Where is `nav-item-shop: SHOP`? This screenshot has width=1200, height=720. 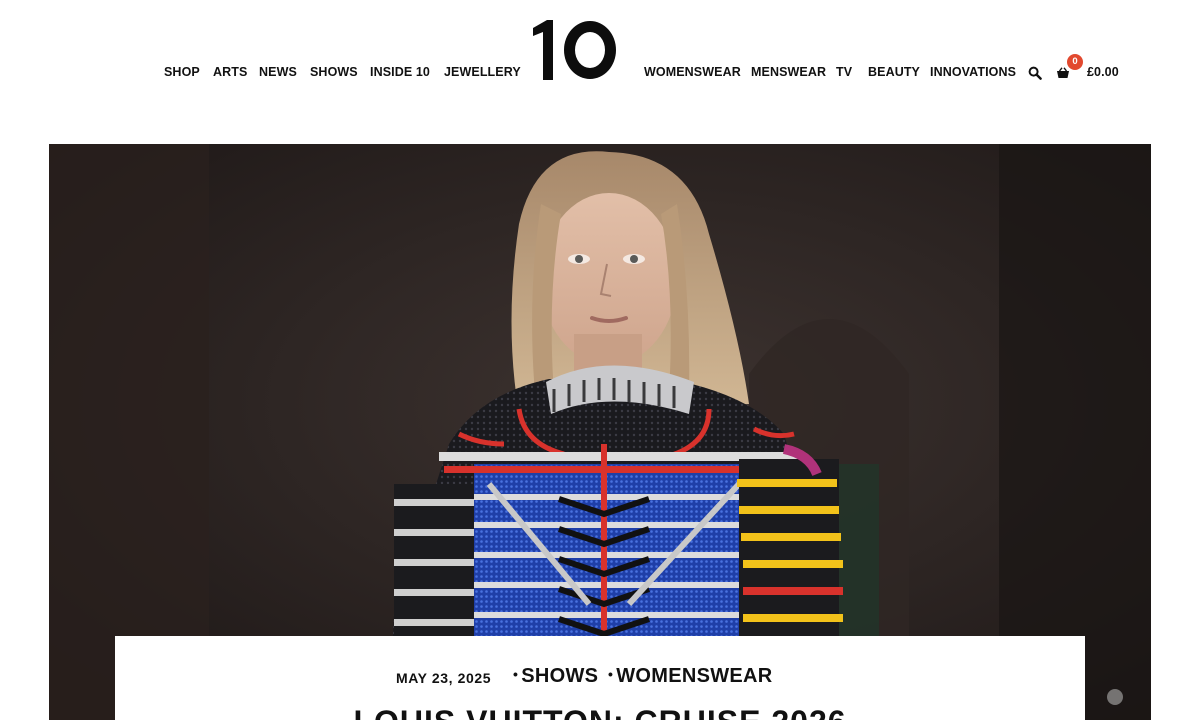
nav-item-shop: SHOP is located at coordinates (182, 72).